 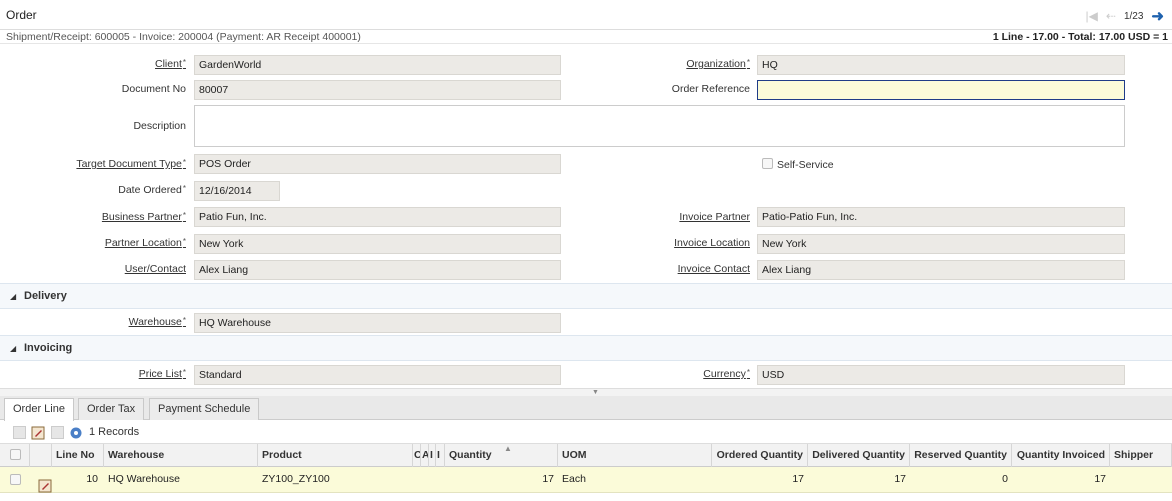 What do you see at coordinates (760, 456) in the screenshot?
I see `header-ordered-quantity: Ordered Quantity` at bounding box center [760, 456].